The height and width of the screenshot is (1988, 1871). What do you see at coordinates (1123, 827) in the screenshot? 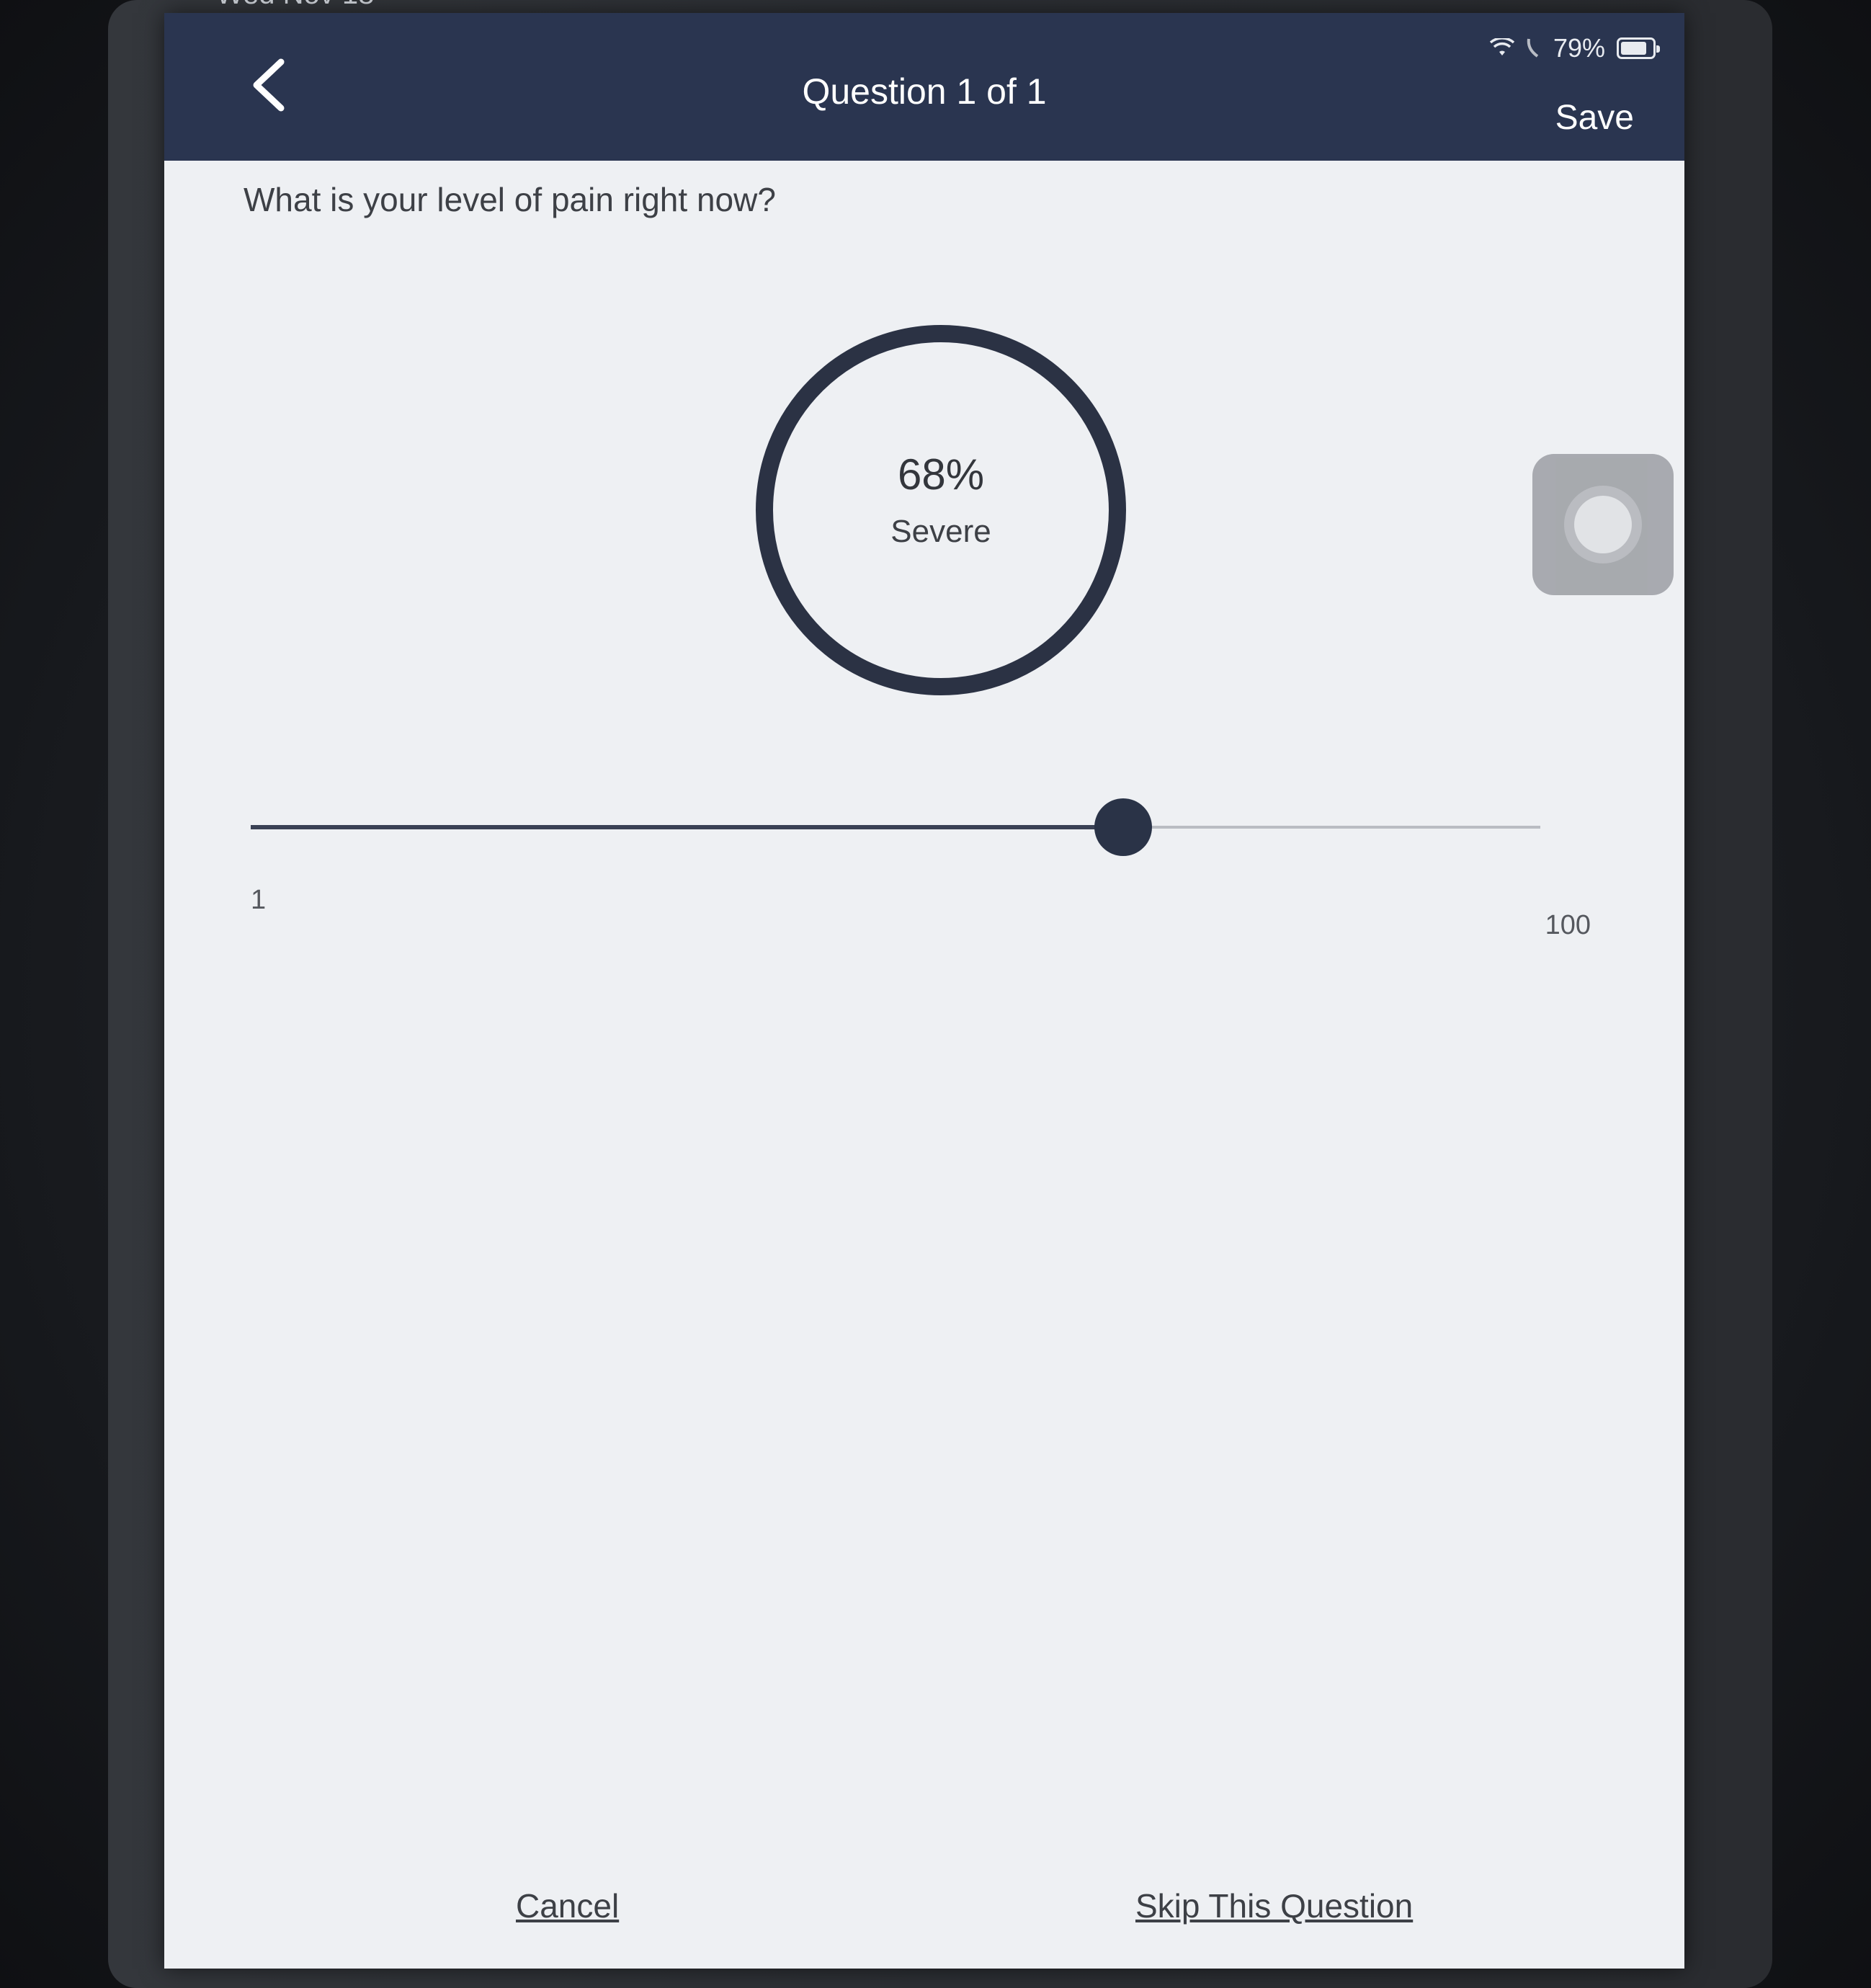
I see `slider-thumb` at bounding box center [1123, 827].